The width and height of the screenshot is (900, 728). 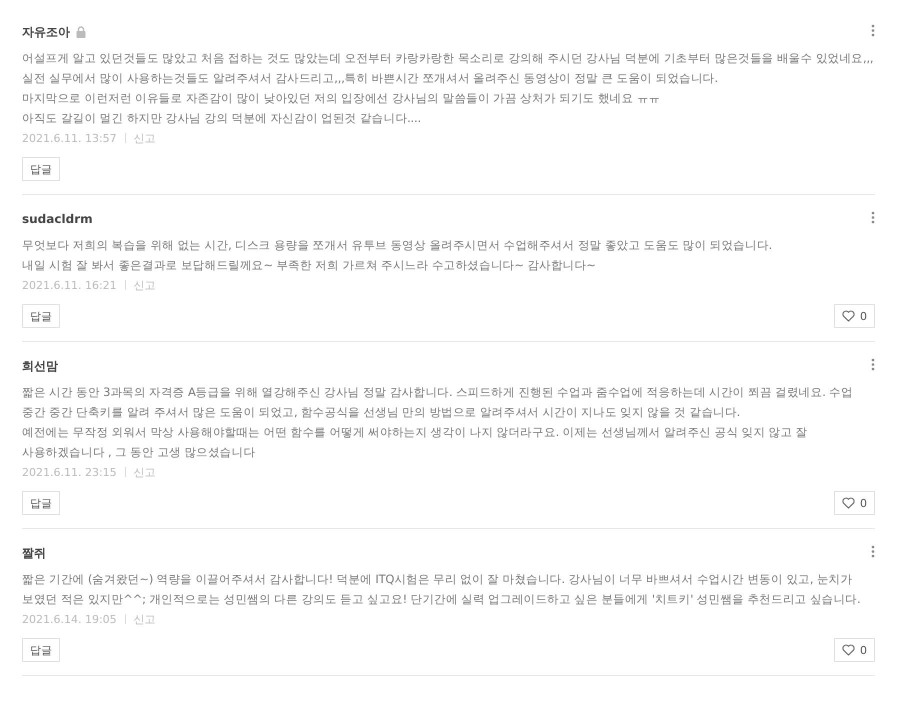 I want to click on comment-text: 내일 시험 잘 봐서 좋은결과로 보답해드릴께요~ 부족한 저희 가르쳐 주시느라 수고하셨습니다~ 감사합니다~, so click(x=309, y=265).